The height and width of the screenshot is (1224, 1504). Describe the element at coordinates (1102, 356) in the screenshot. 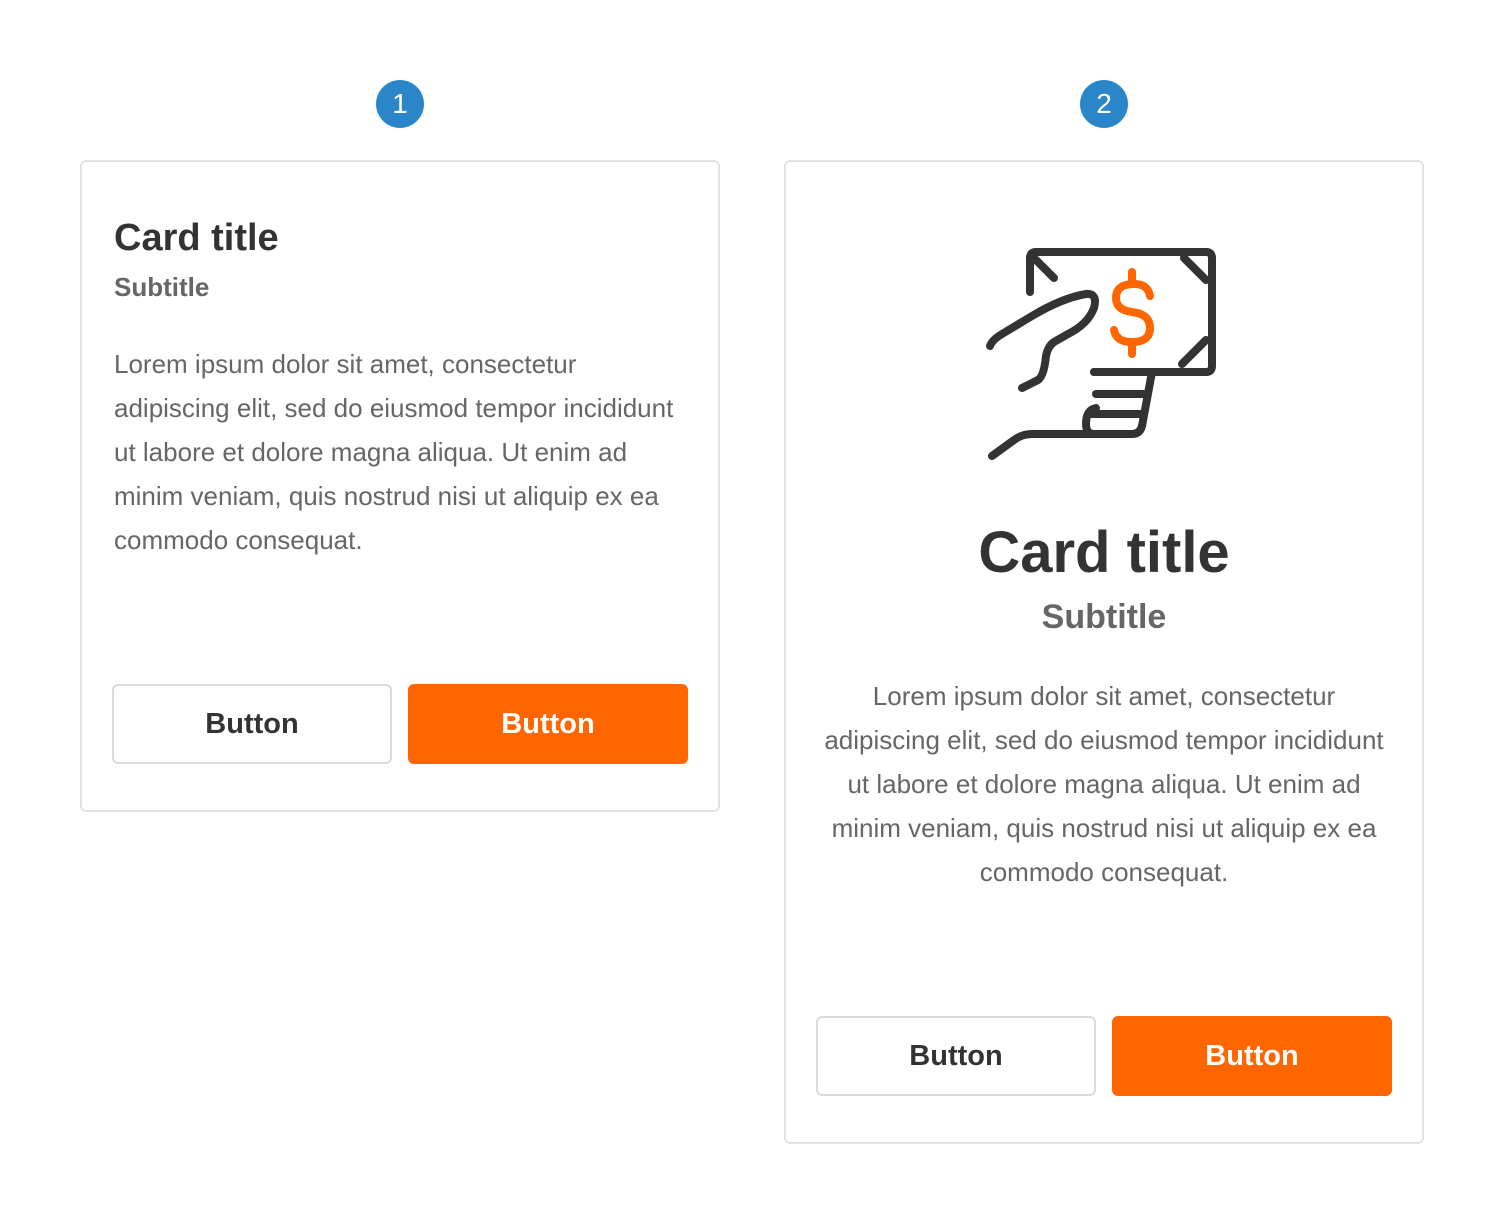

I see `hand-holding-cash-icon` at that location.